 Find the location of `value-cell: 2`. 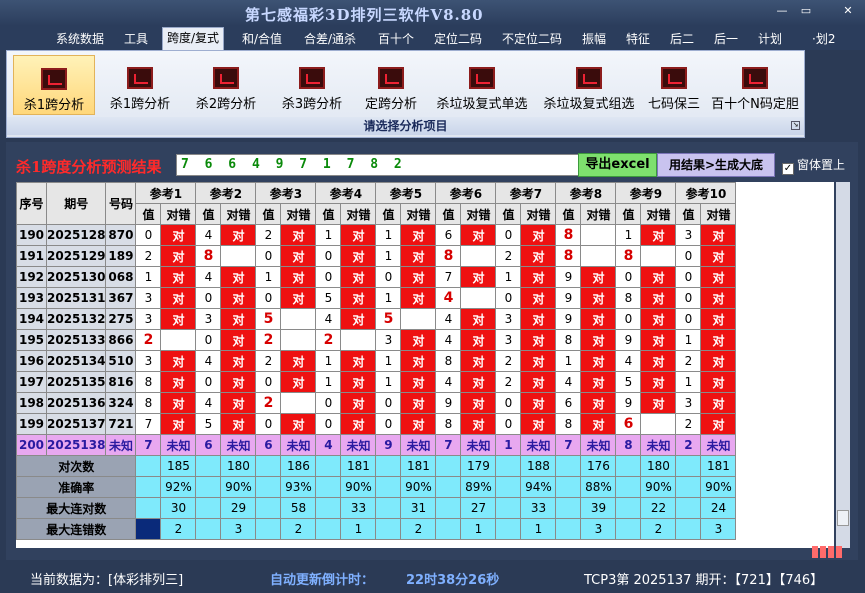

value-cell: 2 is located at coordinates (148, 340).